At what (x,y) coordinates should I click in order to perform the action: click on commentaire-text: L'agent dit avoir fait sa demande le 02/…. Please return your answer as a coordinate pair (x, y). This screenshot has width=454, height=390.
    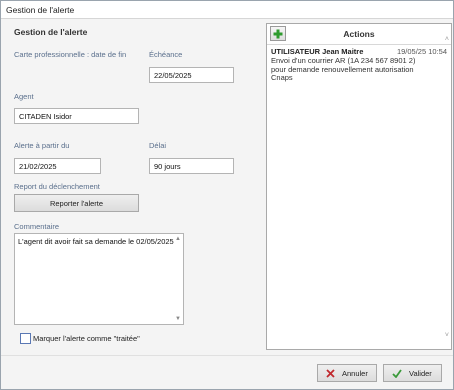
    Looking at the image, I should click on (96, 241).